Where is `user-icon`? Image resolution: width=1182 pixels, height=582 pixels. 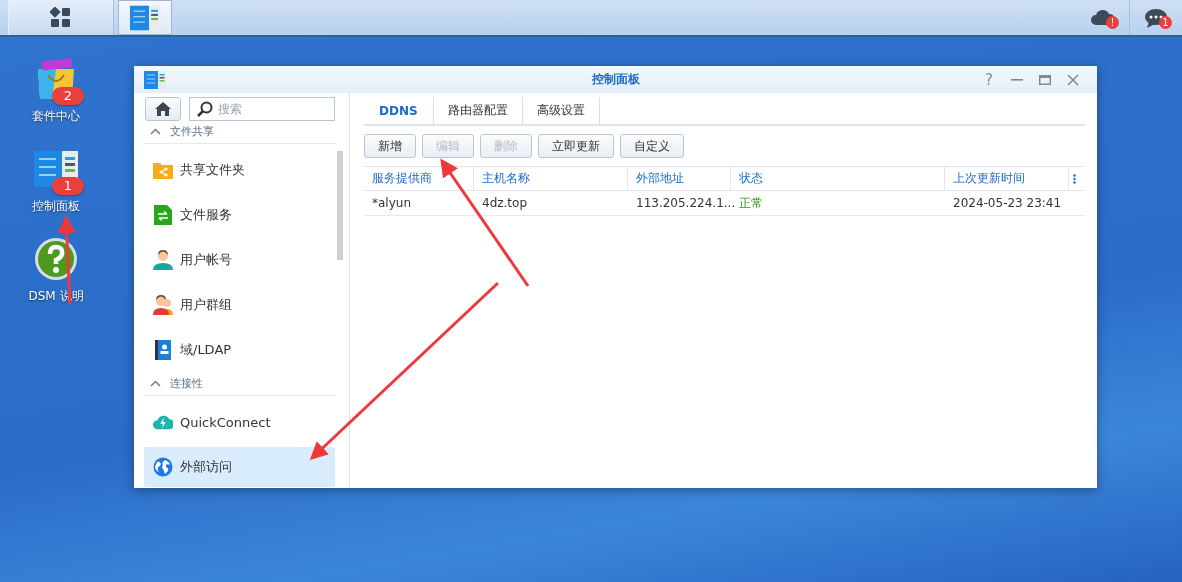 user-icon is located at coordinates (163, 260).